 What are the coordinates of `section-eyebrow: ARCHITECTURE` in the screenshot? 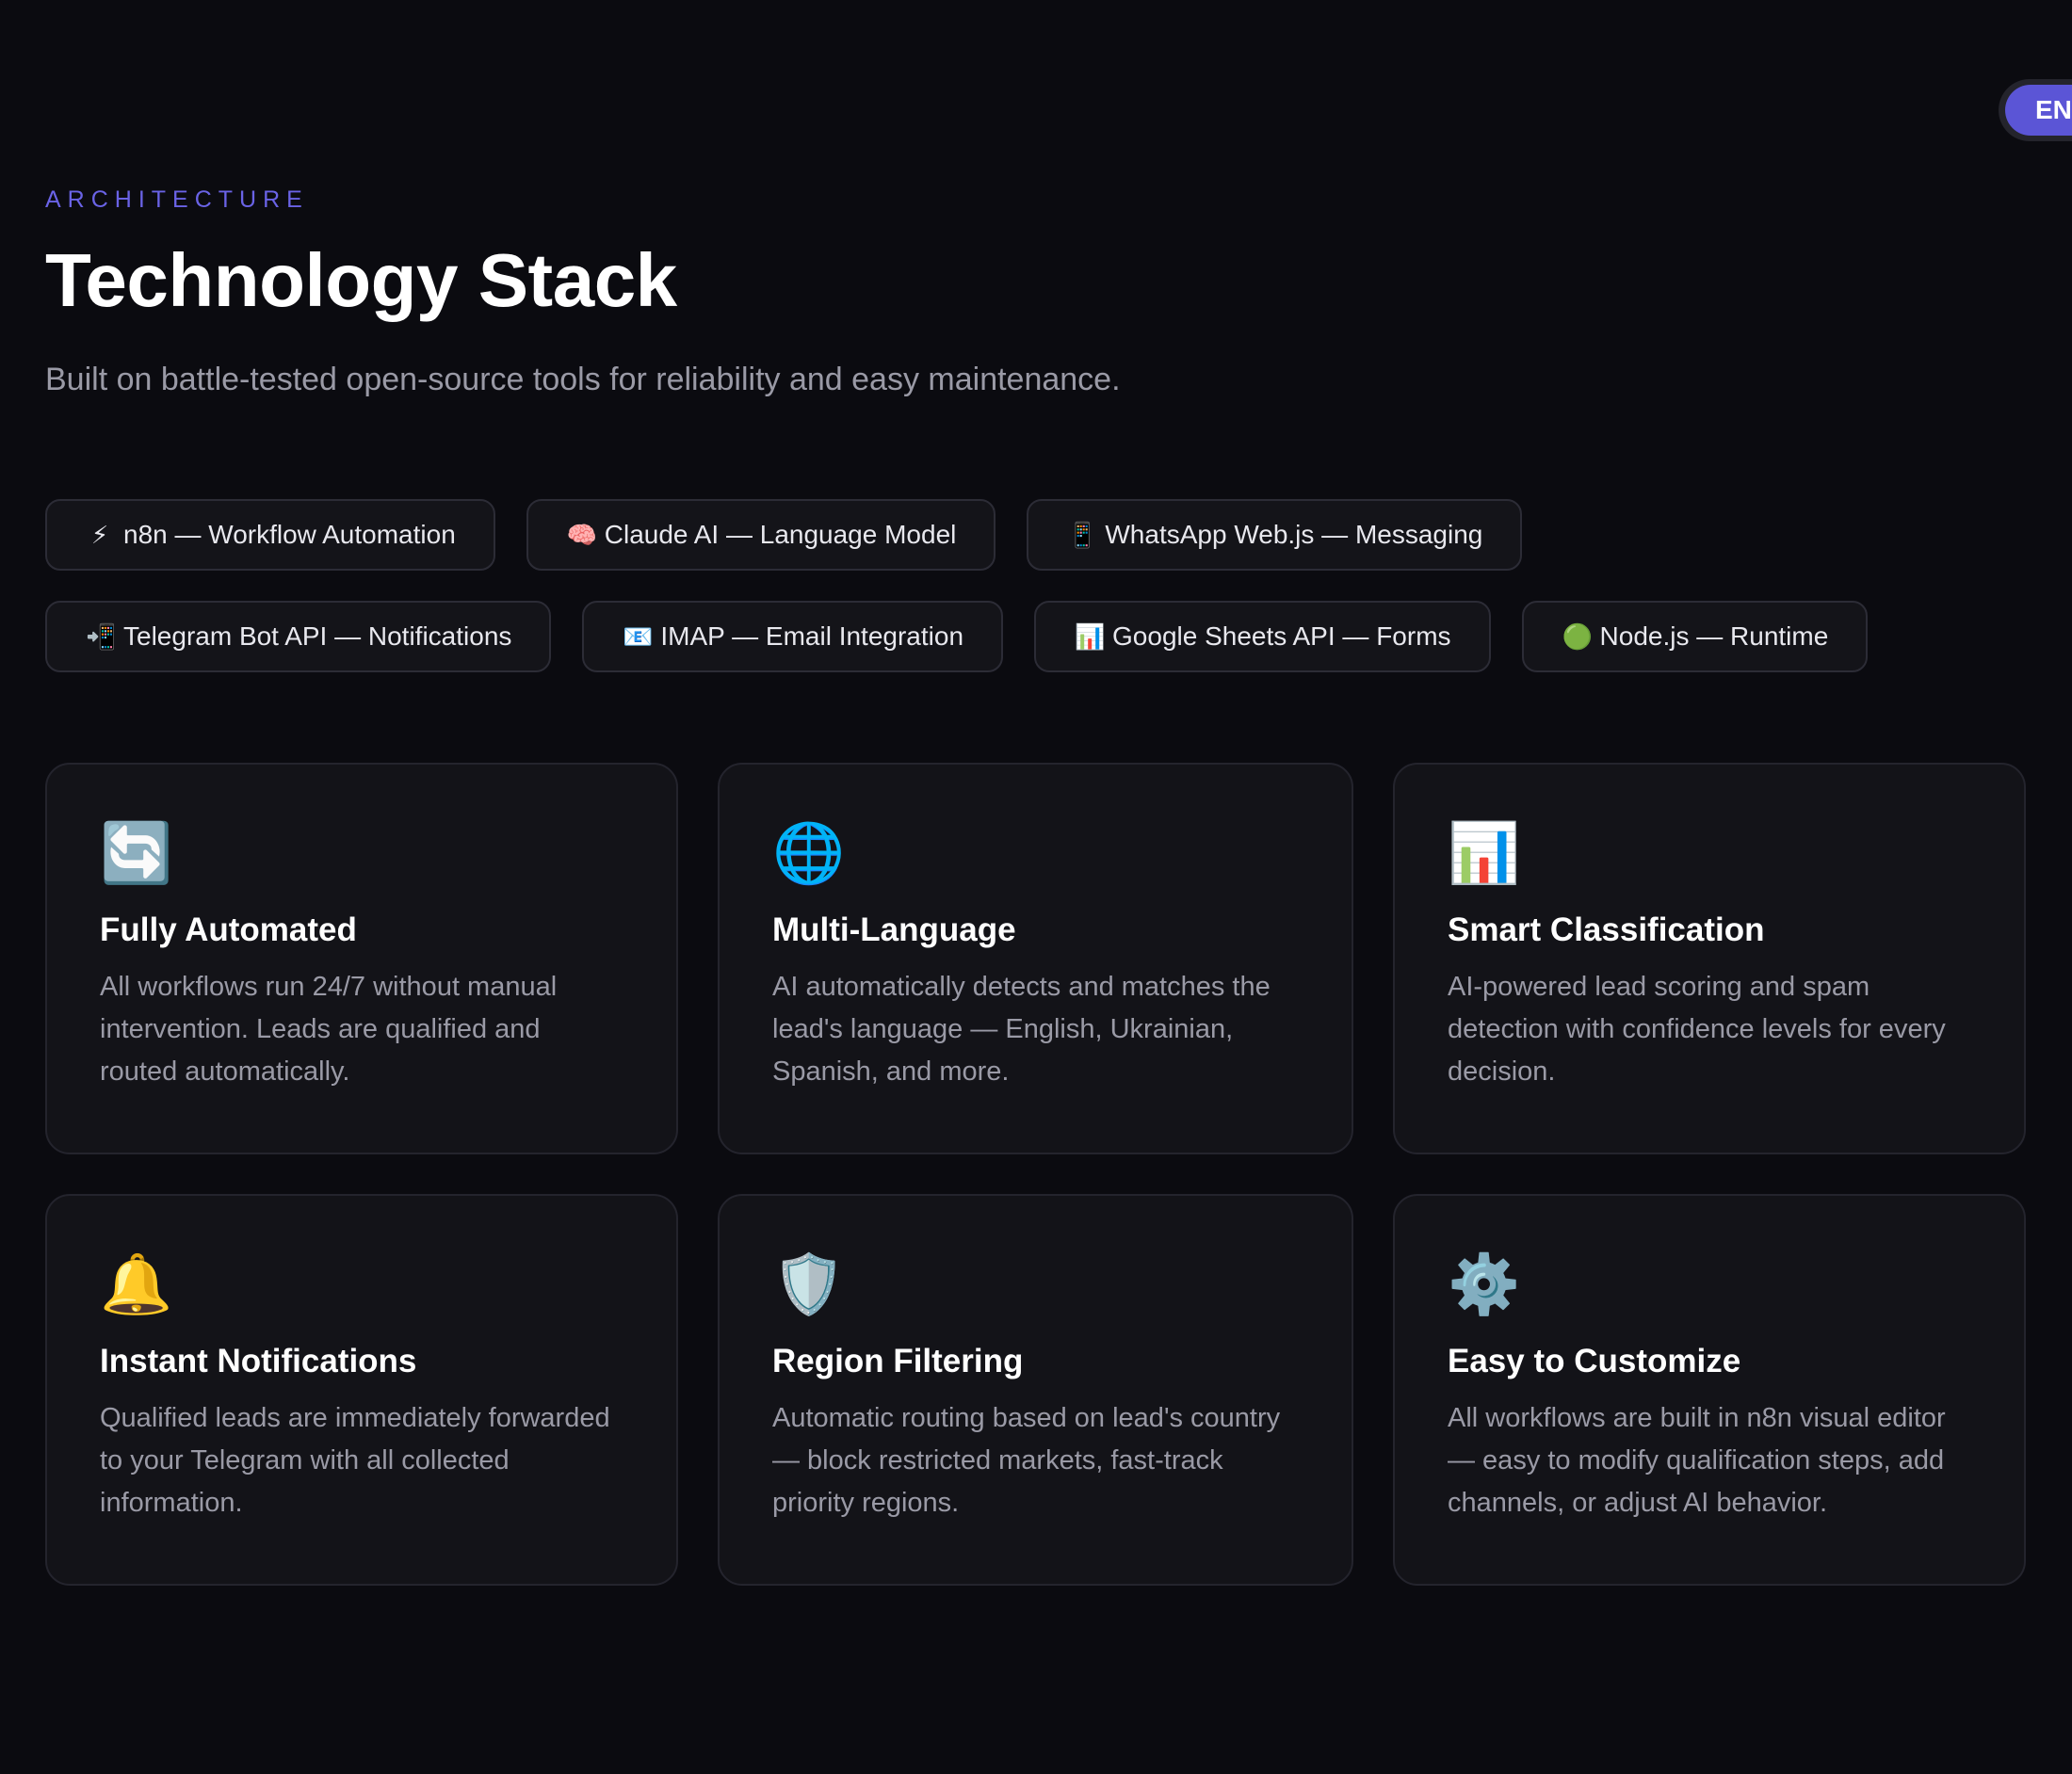 It's located at (177, 200).